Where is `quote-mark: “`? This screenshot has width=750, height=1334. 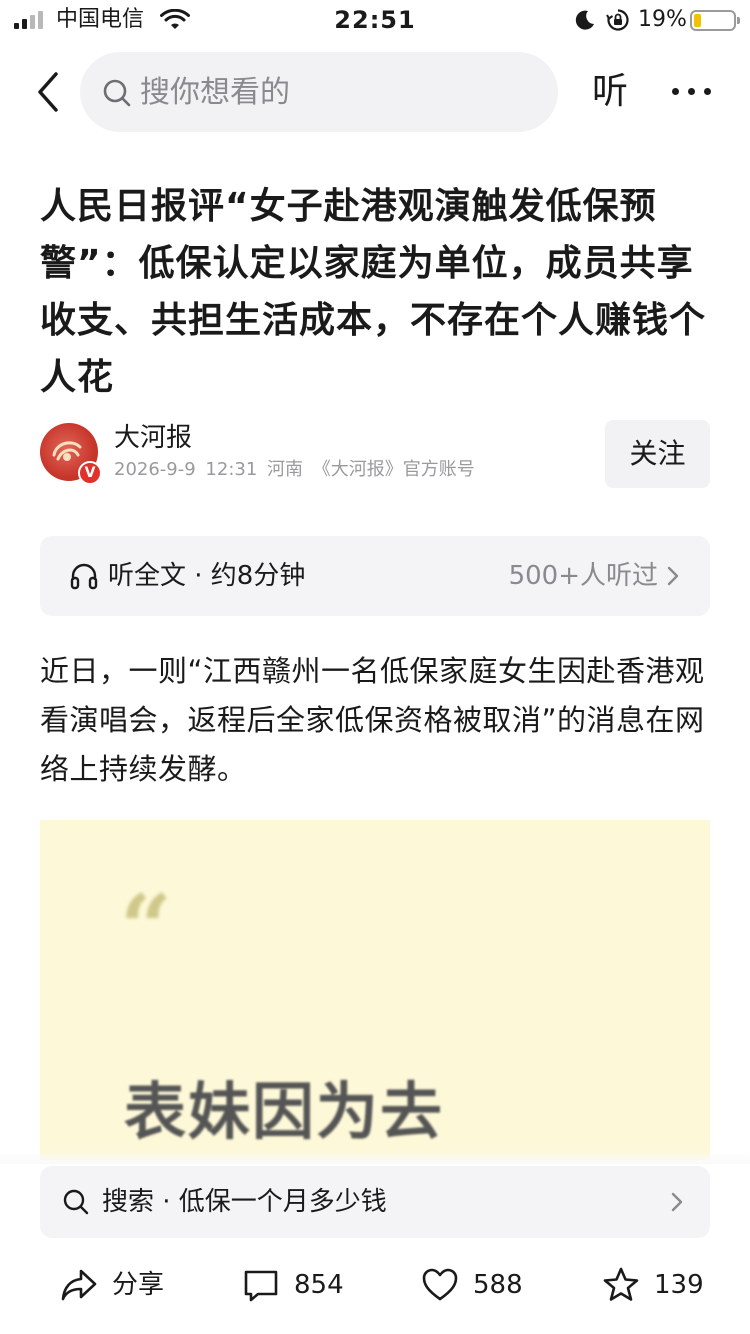
quote-mark: “ is located at coordinates (146, 928).